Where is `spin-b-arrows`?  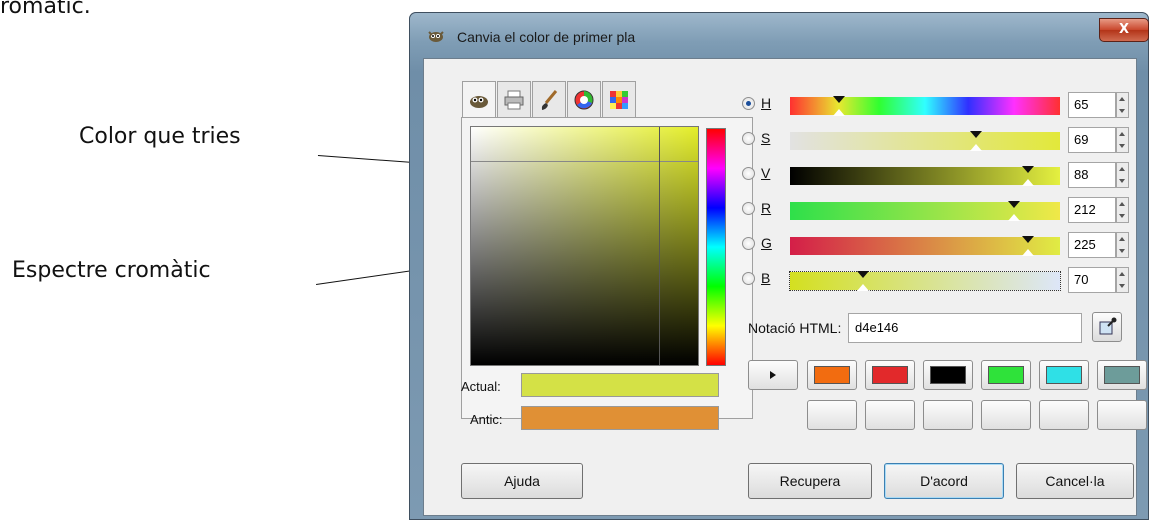 spin-b-arrows is located at coordinates (1122, 280).